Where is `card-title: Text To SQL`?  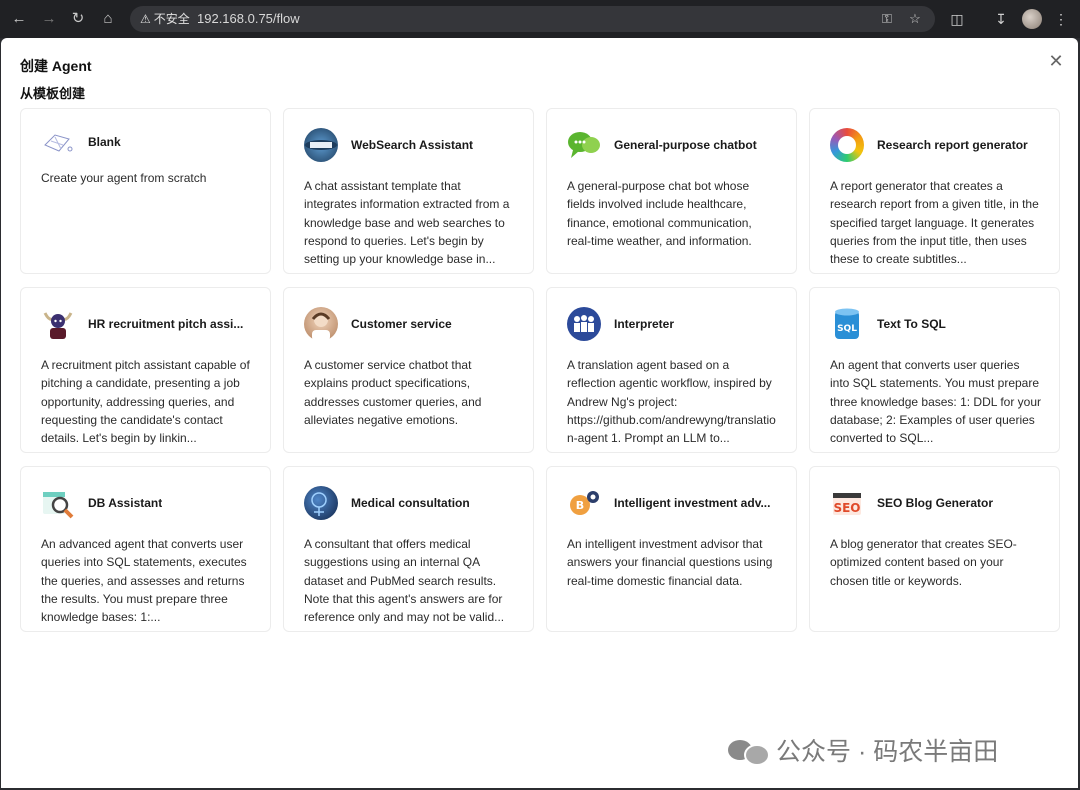 card-title: Text To SQL is located at coordinates (911, 324).